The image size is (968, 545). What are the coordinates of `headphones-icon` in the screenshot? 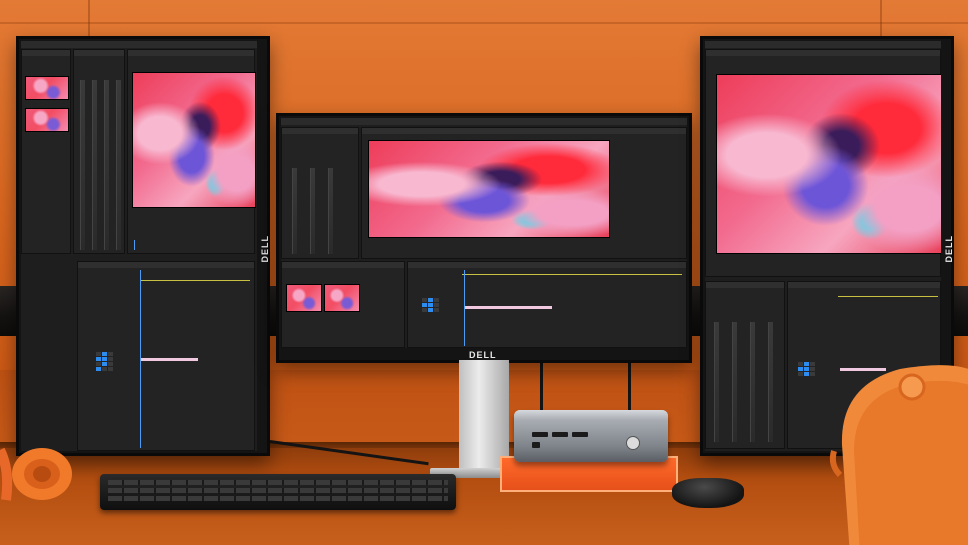 It's located at (36, 474).